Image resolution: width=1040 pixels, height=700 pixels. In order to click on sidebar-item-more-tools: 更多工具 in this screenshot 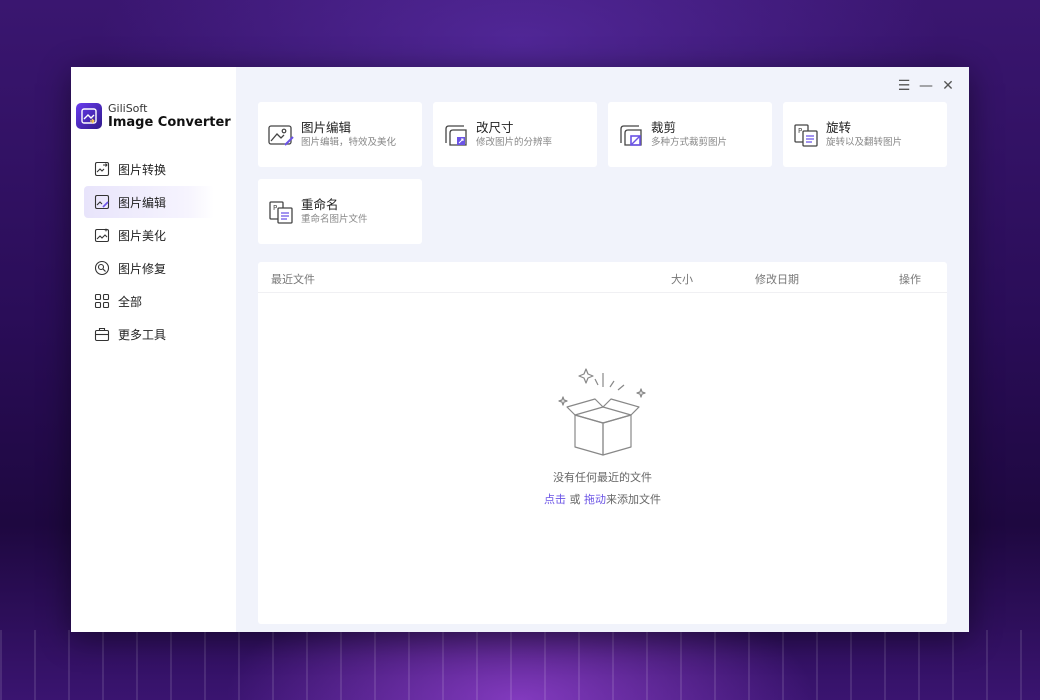, I will do `click(149, 334)`.